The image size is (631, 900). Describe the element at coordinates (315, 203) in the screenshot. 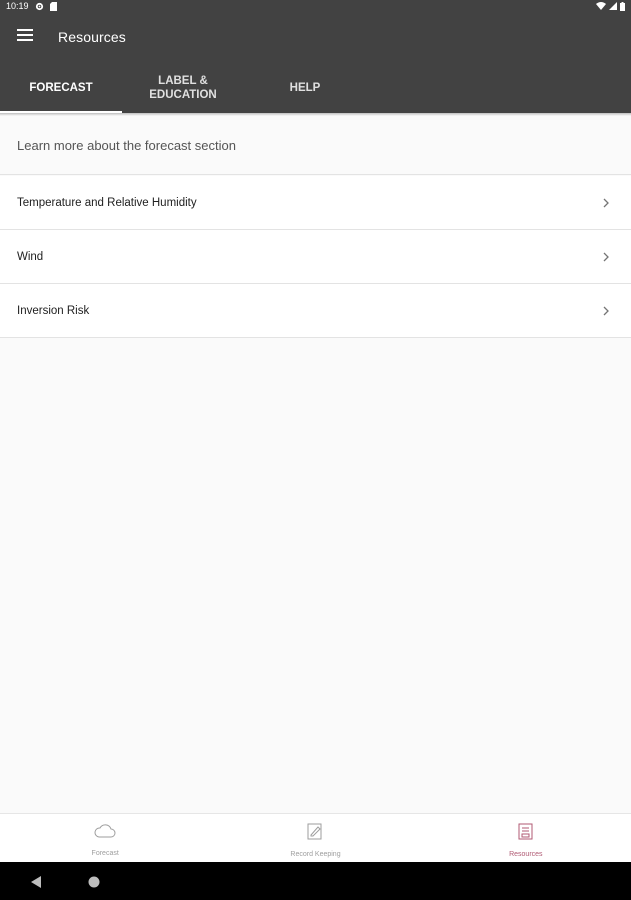

I see `list-item-temperature-humidity: Temperature and Relative Humidity` at that location.